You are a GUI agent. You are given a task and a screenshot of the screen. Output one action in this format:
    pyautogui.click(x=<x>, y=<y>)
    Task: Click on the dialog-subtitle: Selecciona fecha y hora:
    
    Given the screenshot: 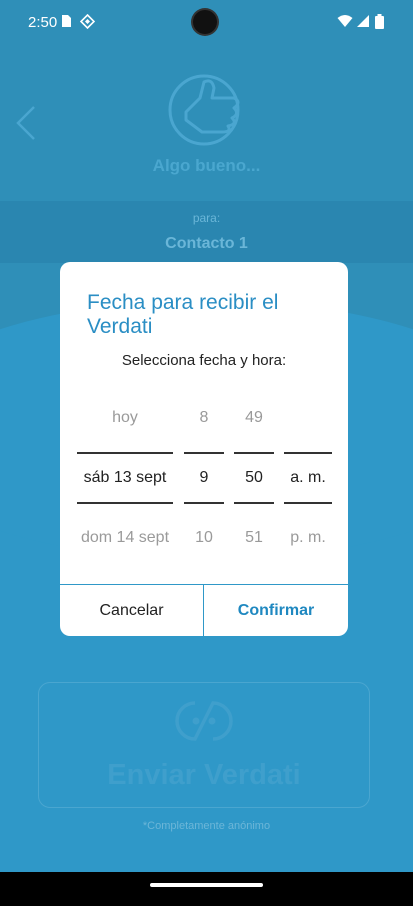 What is the action you would take?
    pyautogui.click(x=204, y=360)
    